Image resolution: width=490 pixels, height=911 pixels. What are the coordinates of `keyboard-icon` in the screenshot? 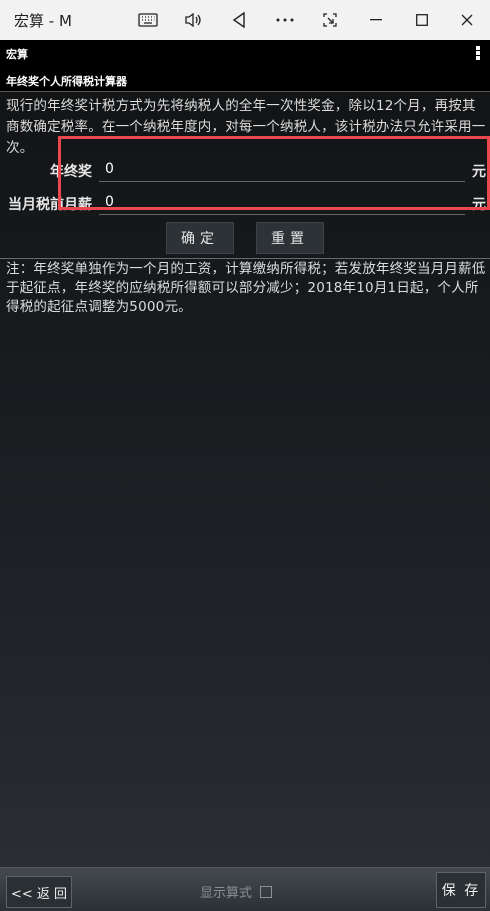 It's located at (148, 20).